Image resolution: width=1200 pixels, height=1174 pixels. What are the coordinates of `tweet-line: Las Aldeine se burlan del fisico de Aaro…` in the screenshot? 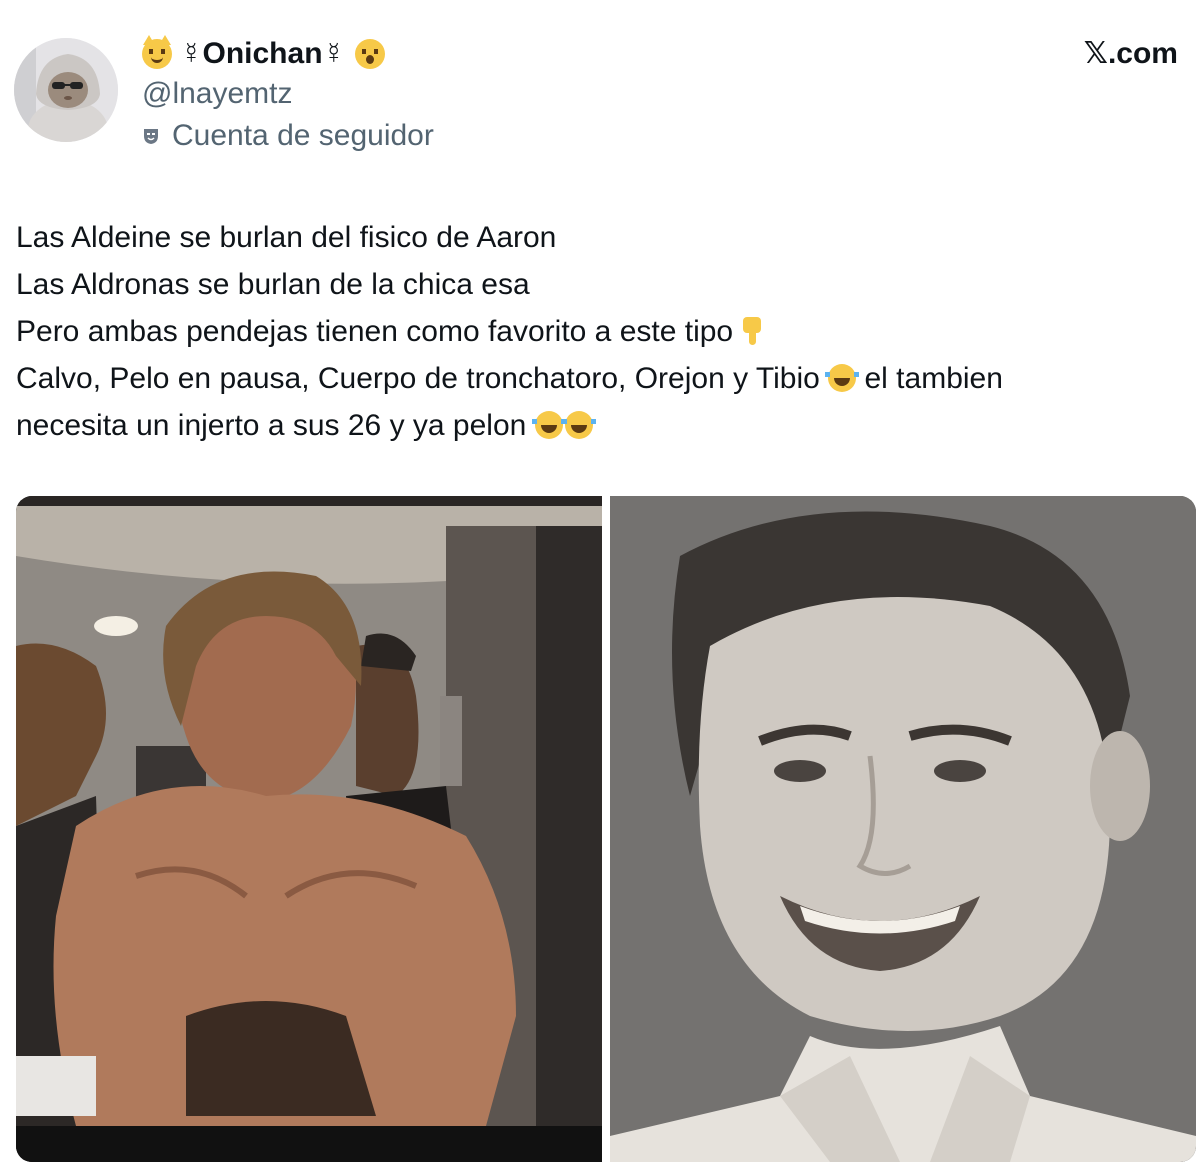 It's located at (286, 237).